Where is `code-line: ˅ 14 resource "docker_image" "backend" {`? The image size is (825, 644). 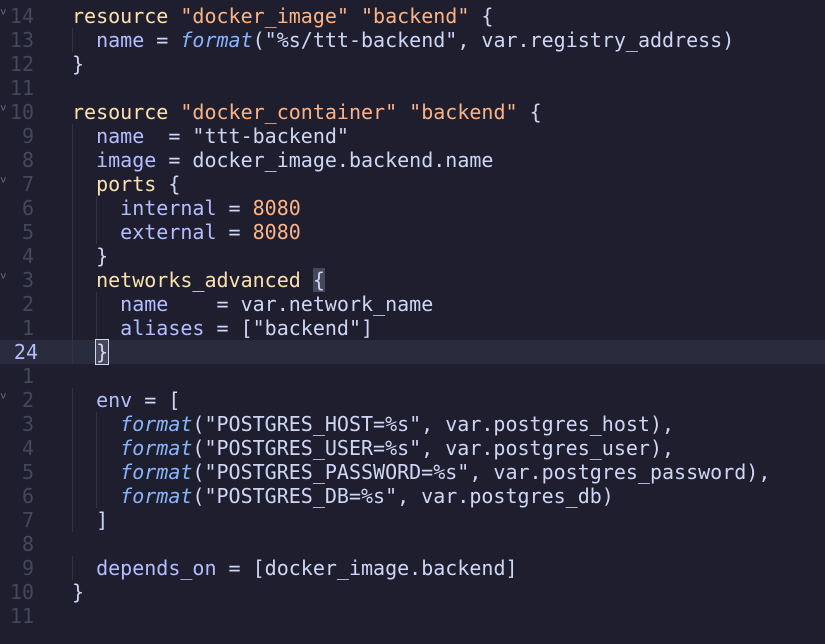
code-line: ˅ 14 resource "docker_image" "backend" { is located at coordinates (412, 16).